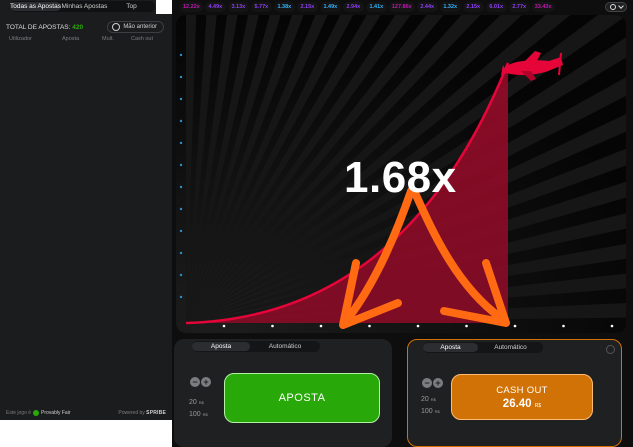 The height and width of the screenshot is (447, 633). I want to click on cash-out-amount: 26.40 R$, so click(522, 403).